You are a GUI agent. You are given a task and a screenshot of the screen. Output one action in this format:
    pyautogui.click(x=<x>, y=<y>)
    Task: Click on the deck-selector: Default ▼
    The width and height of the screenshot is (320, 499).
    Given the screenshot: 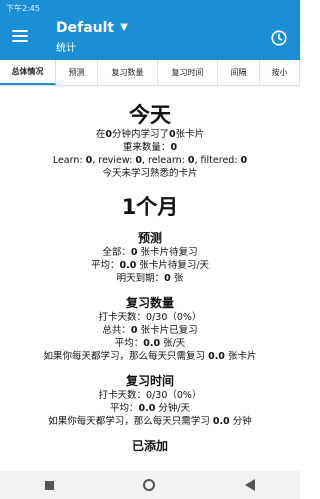 What is the action you would take?
    pyautogui.click(x=92, y=28)
    